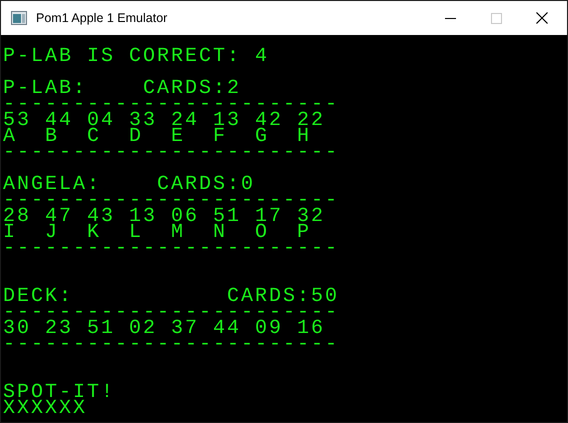 This screenshot has height=423, width=568. What do you see at coordinates (102, 18) in the screenshot?
I see `window-title: Pom1 Apple 1 Emulator` at bounding box center [102, 18].